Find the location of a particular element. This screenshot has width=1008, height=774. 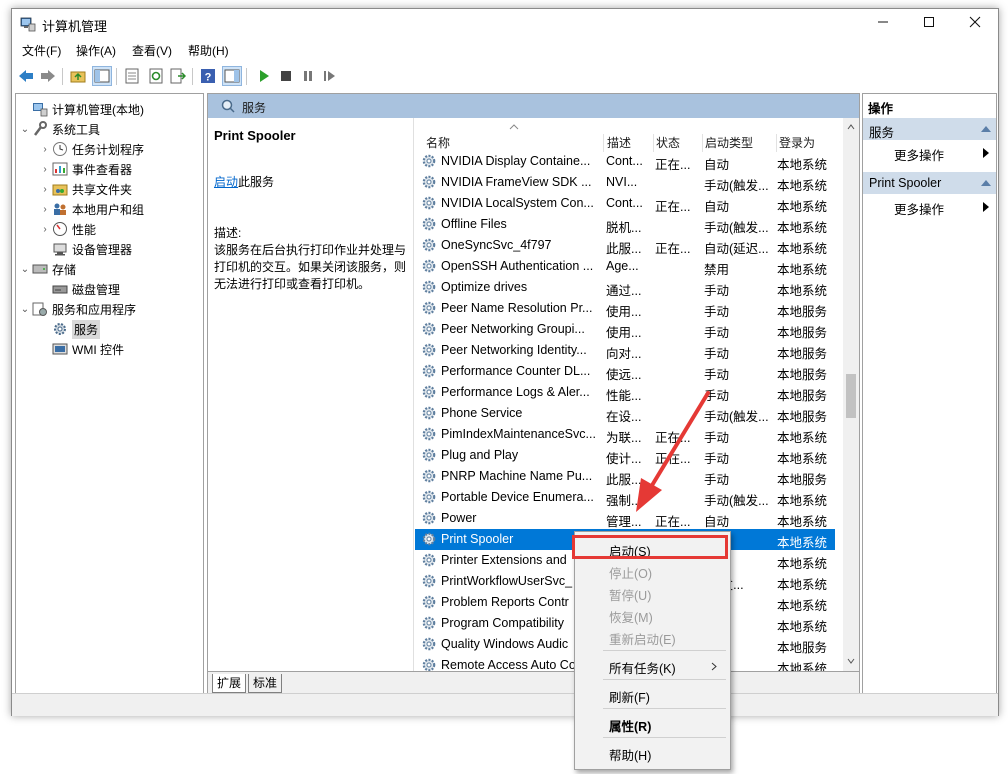

column-name: 名称 is located at coordinates (509, 134).